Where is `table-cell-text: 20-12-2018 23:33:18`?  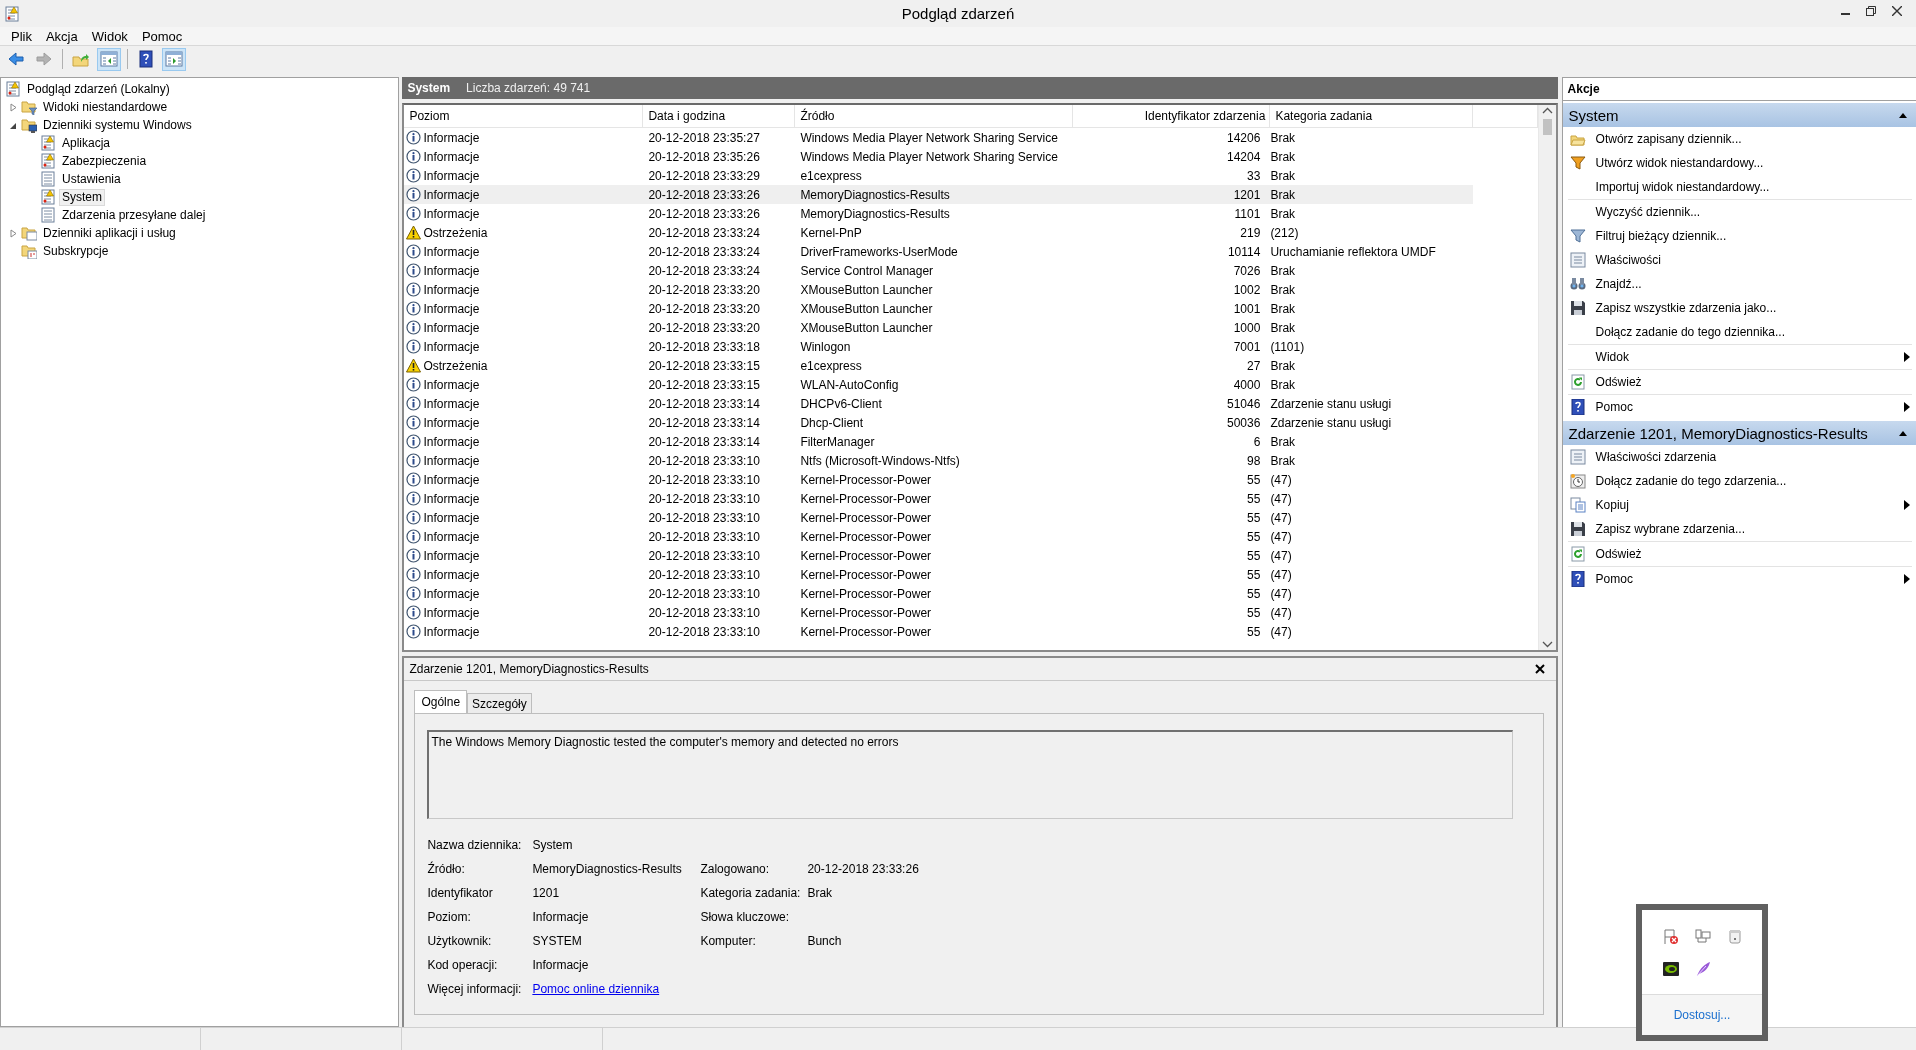
table-cell-text: 20-12-2018 23:33:18 is located at coordinates (704, 346).